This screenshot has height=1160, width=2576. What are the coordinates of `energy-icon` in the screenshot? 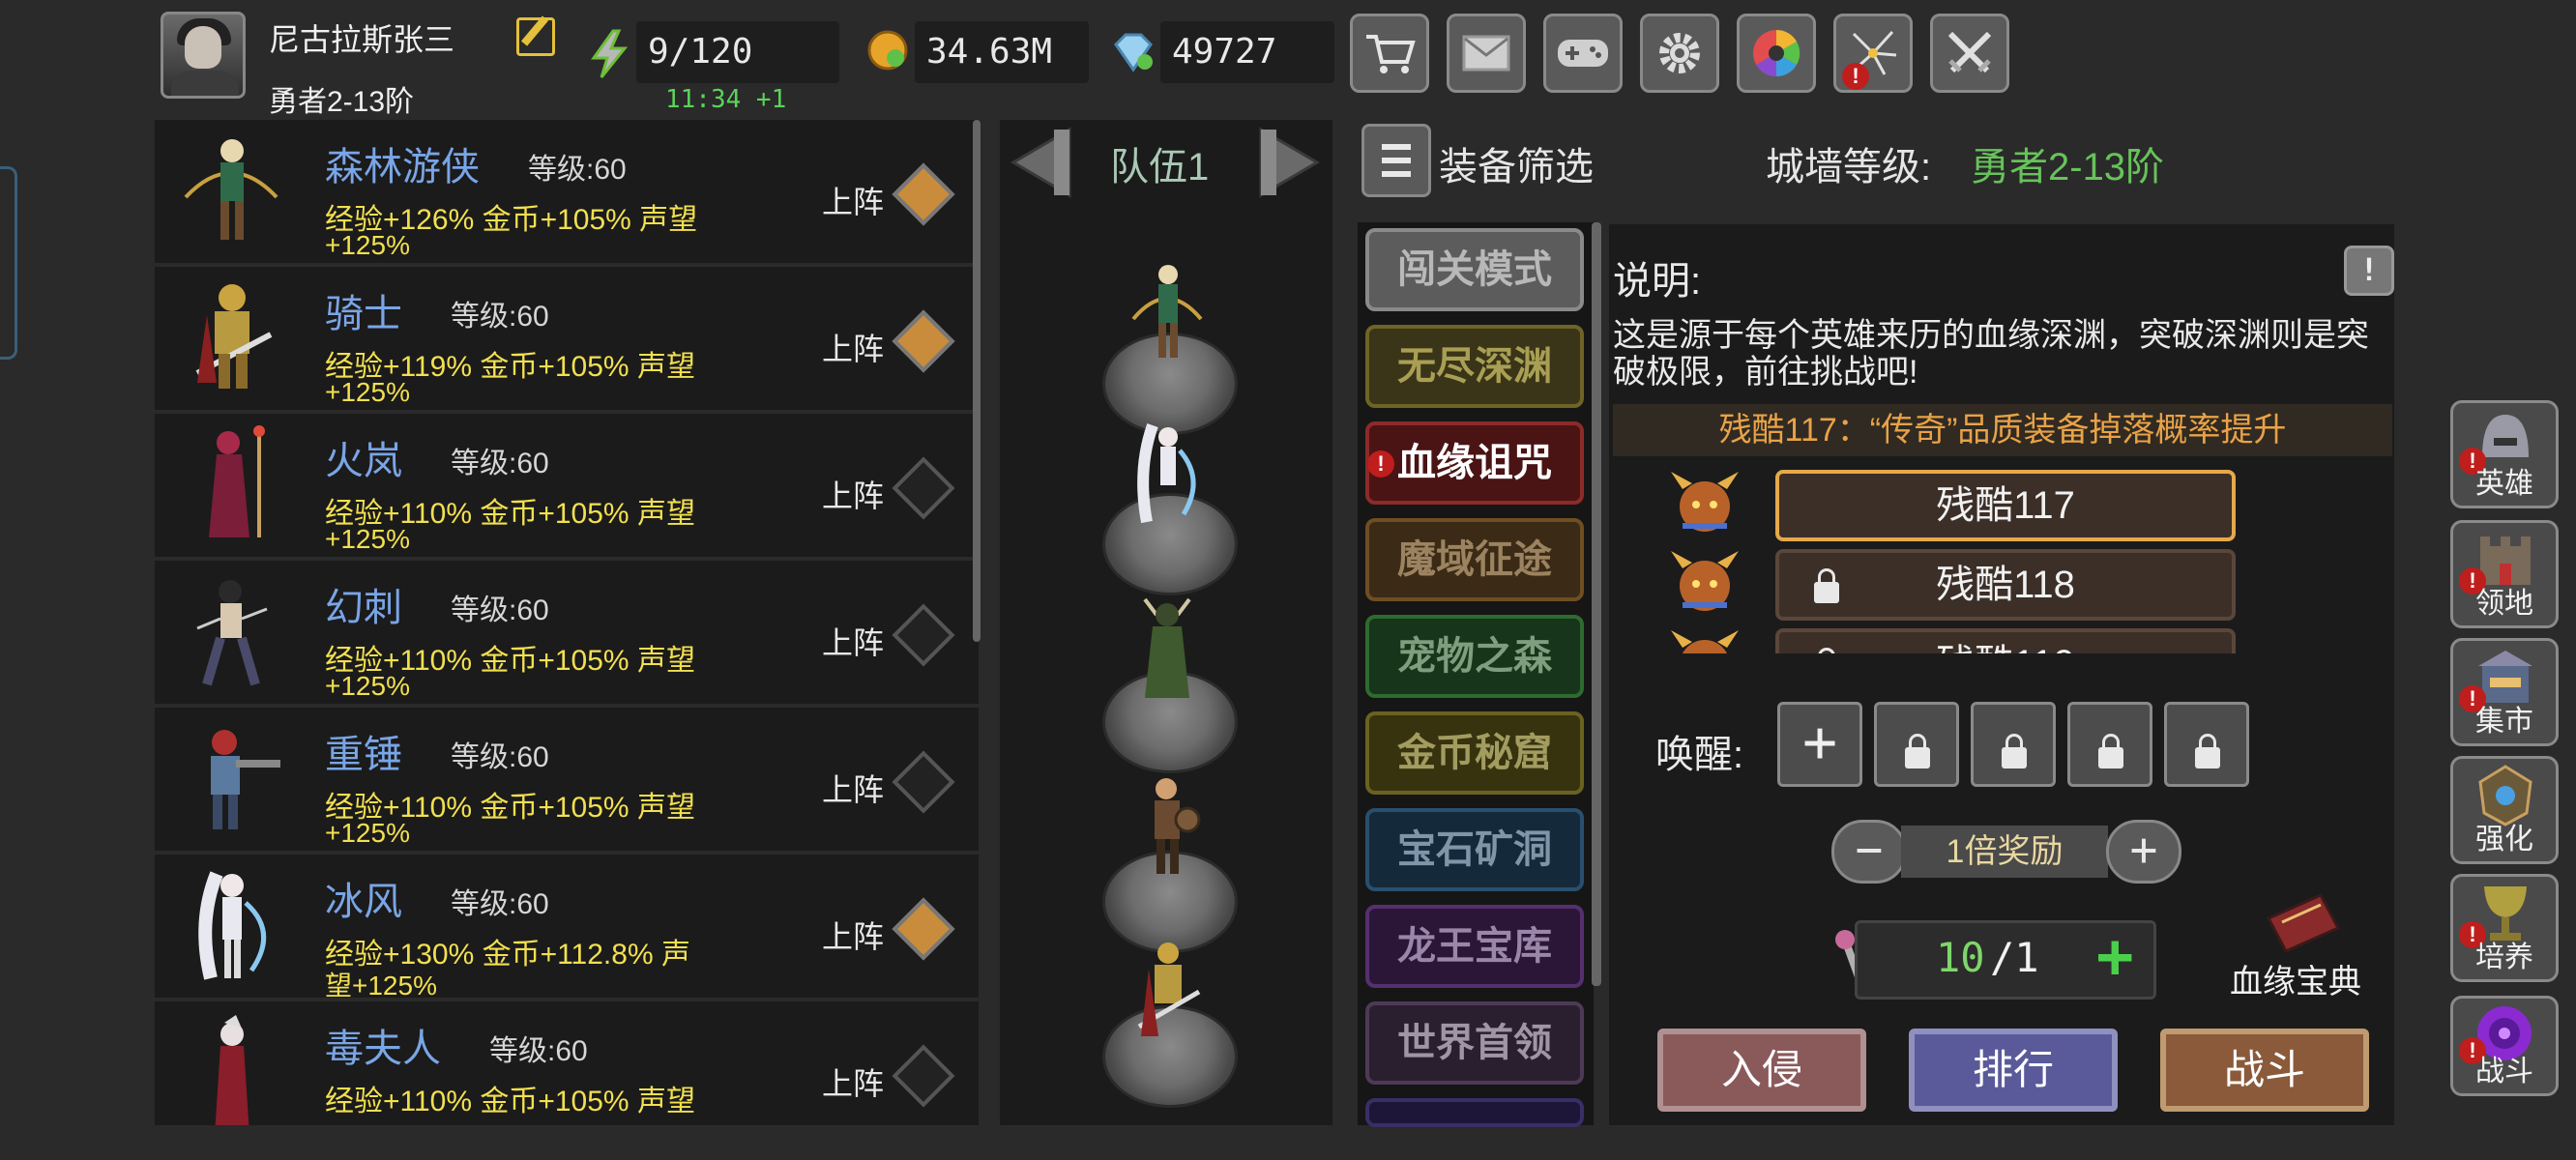 It's located at (610, 53).